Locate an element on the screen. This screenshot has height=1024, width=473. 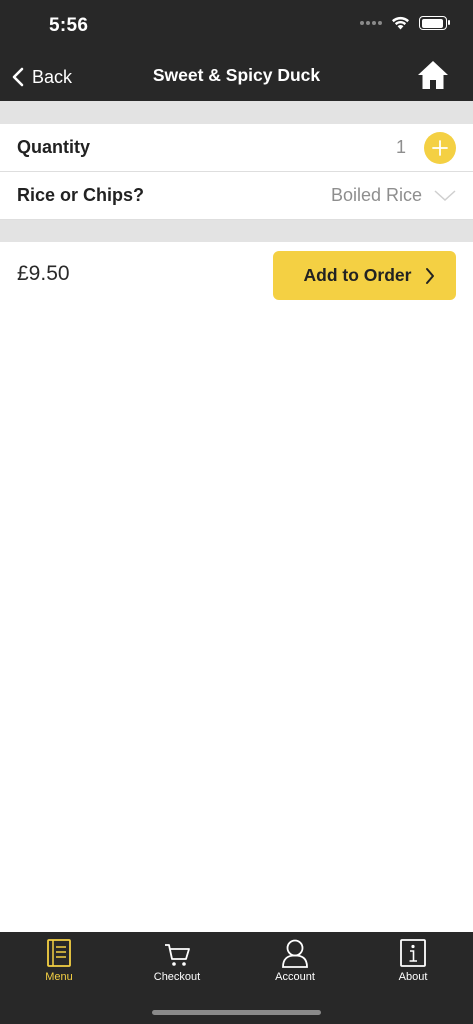
menu-book-icon is located at coordinates (59, 953).